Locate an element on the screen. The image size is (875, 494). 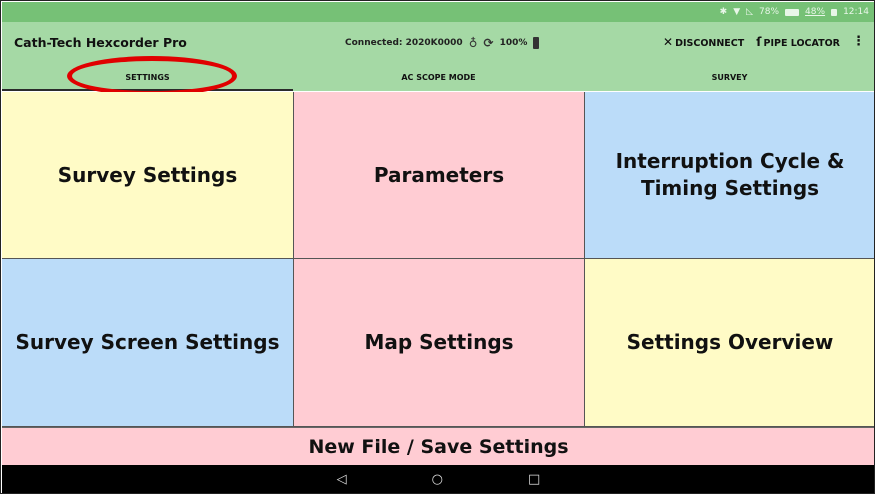
bluetooth-icon: ✱ is located at coordinates (723, 12).